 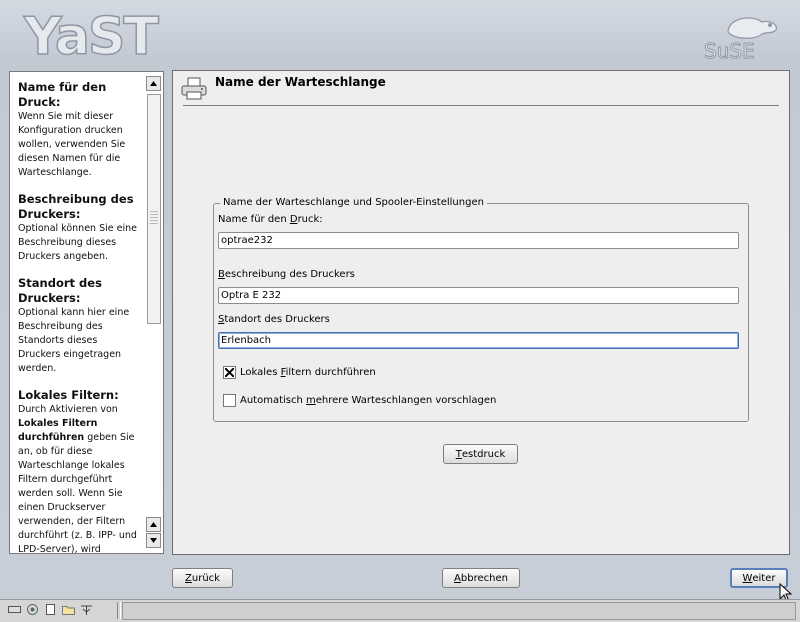 What do you see at coordinates (300, 82) in the screenshot?
I see `page-title: Name der Warteschlange` at bounding box center [300, 82].